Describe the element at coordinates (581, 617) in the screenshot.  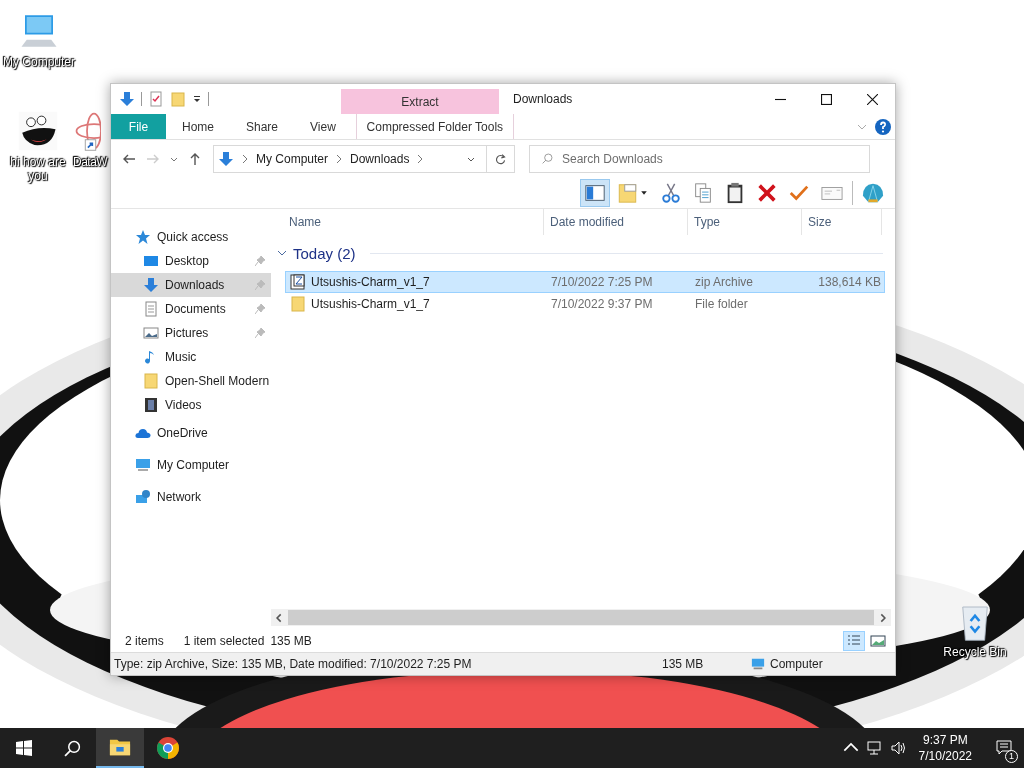
I see `horizontal-scrollbar` at that location.